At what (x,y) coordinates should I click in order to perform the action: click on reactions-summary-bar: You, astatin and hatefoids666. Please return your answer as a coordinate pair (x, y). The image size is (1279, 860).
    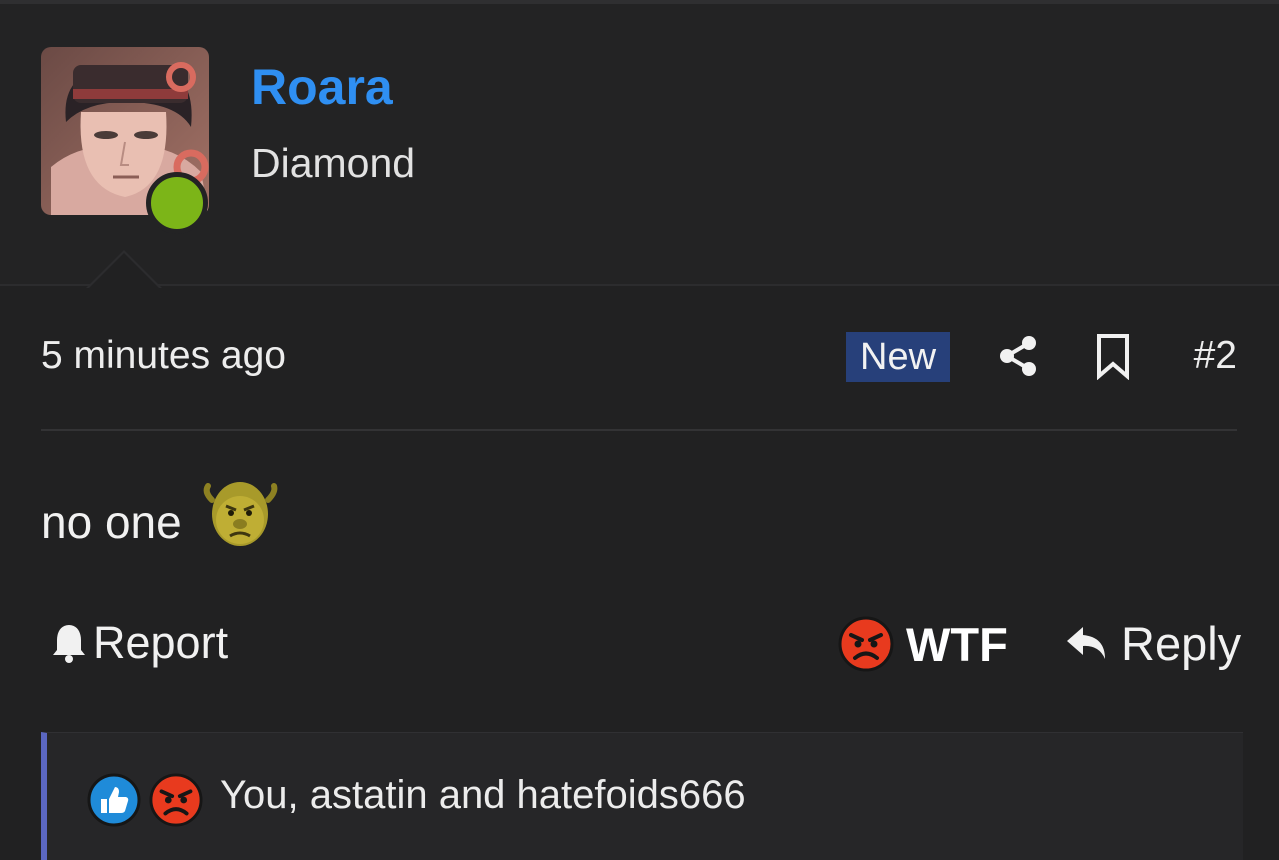
    Looking at the image, I should click on (642, 796).